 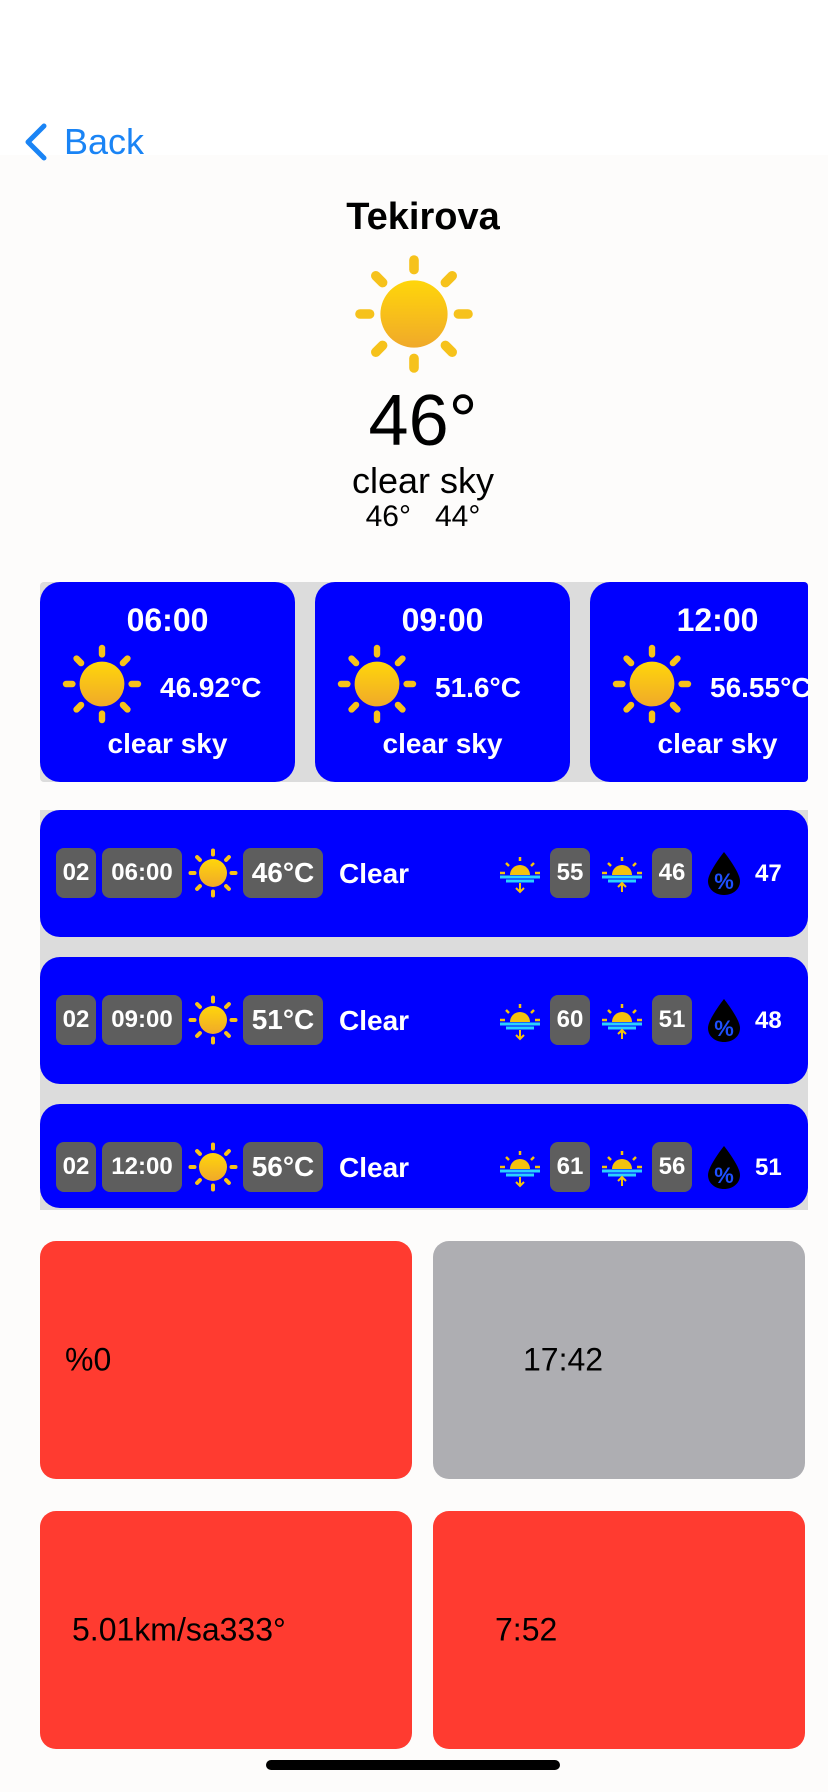 I want to click on min-temp-badge: 51, so click(x=672, y=1020).